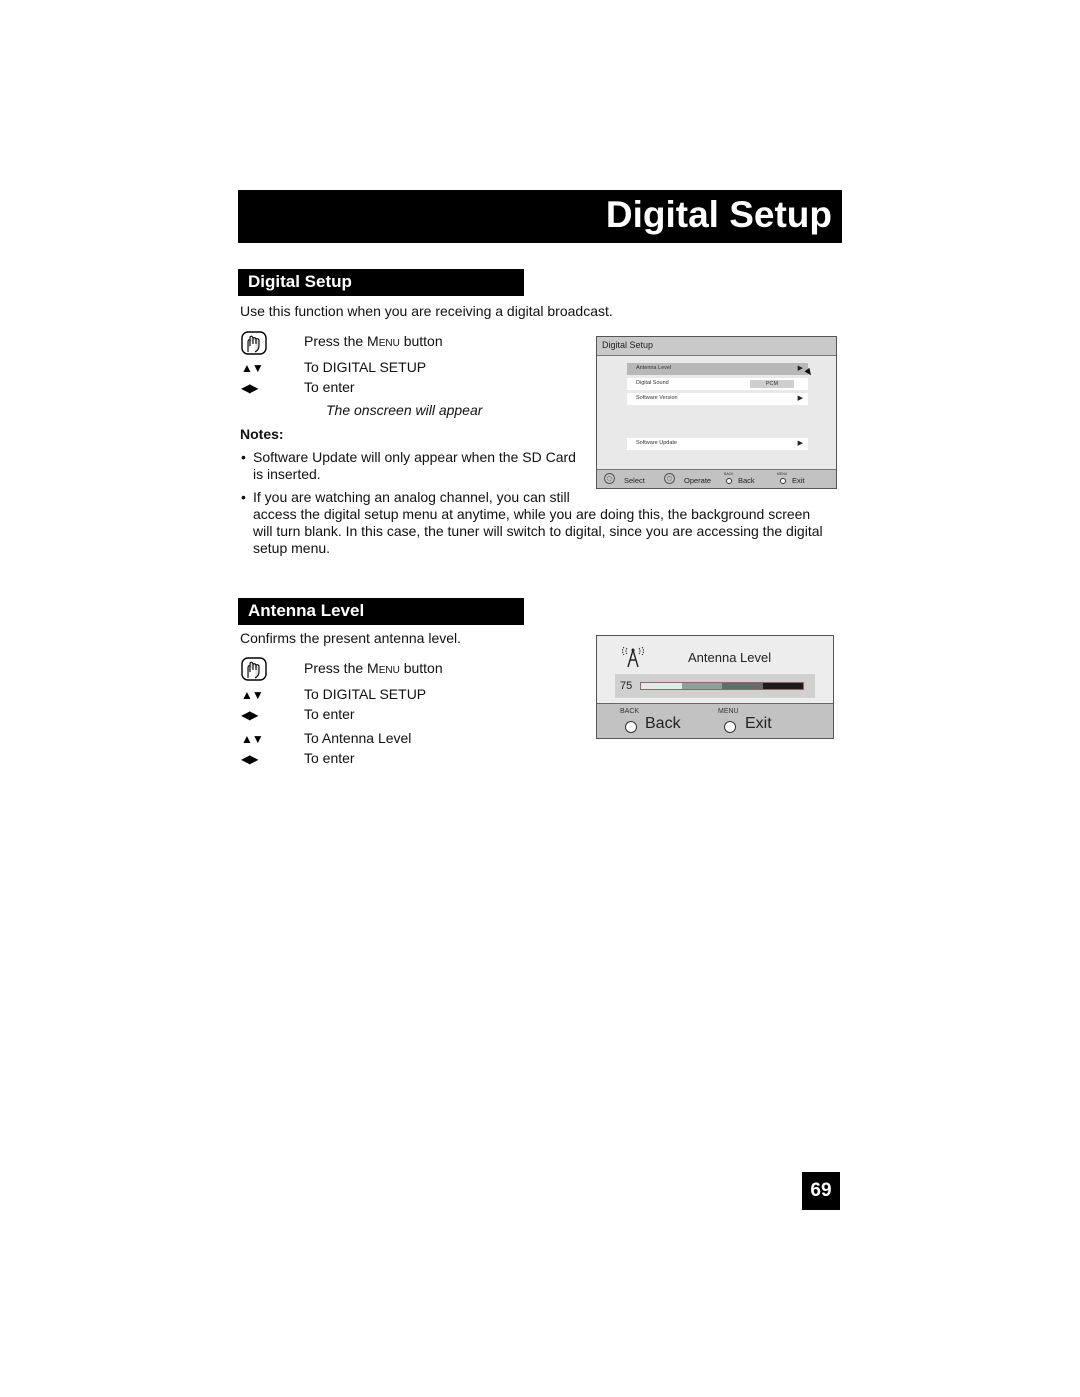 The image size is (1080, 1397). I want to click on osd-title-bar: Digital Setup, so click(716, 346).